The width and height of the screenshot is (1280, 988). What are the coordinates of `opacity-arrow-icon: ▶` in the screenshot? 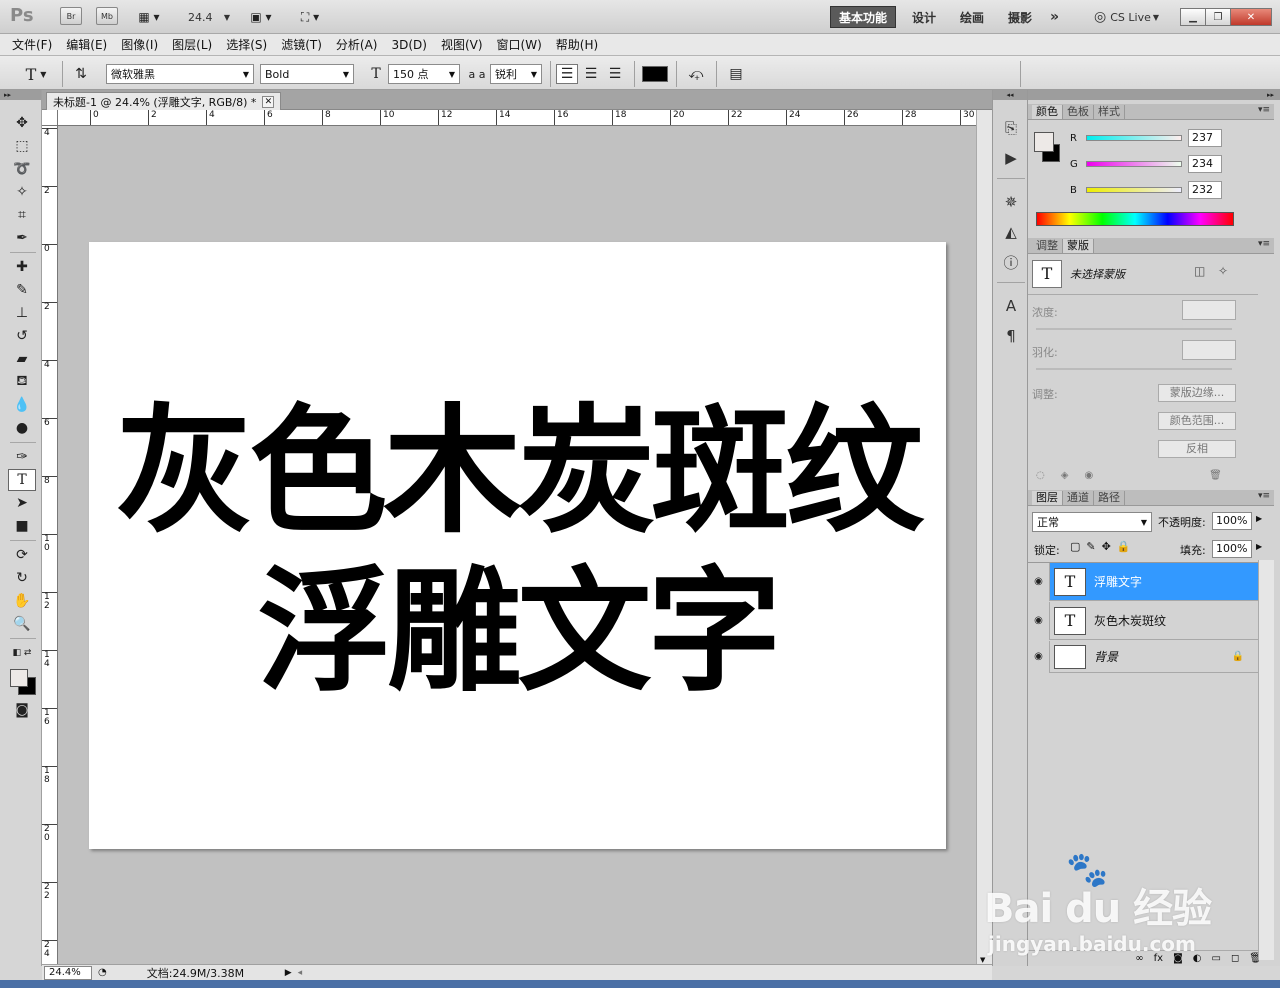 It's located at (1259, 518).